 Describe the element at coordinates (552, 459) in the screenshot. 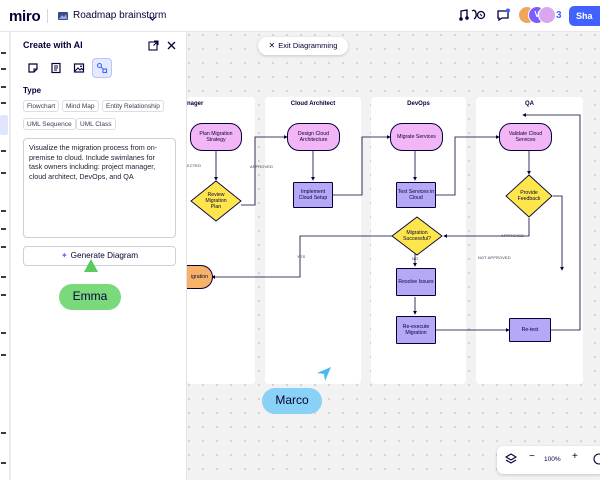

I see `zoom-level: 100%` at that location.